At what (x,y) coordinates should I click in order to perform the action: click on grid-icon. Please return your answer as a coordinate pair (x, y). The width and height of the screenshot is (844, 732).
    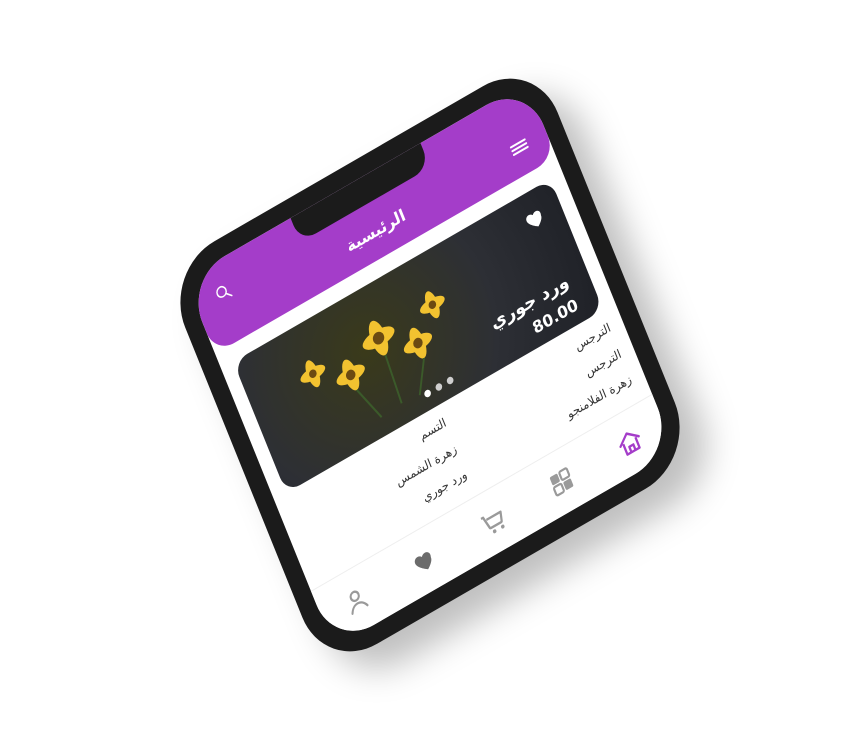
    Looking at the image, I should click on (561, 482).